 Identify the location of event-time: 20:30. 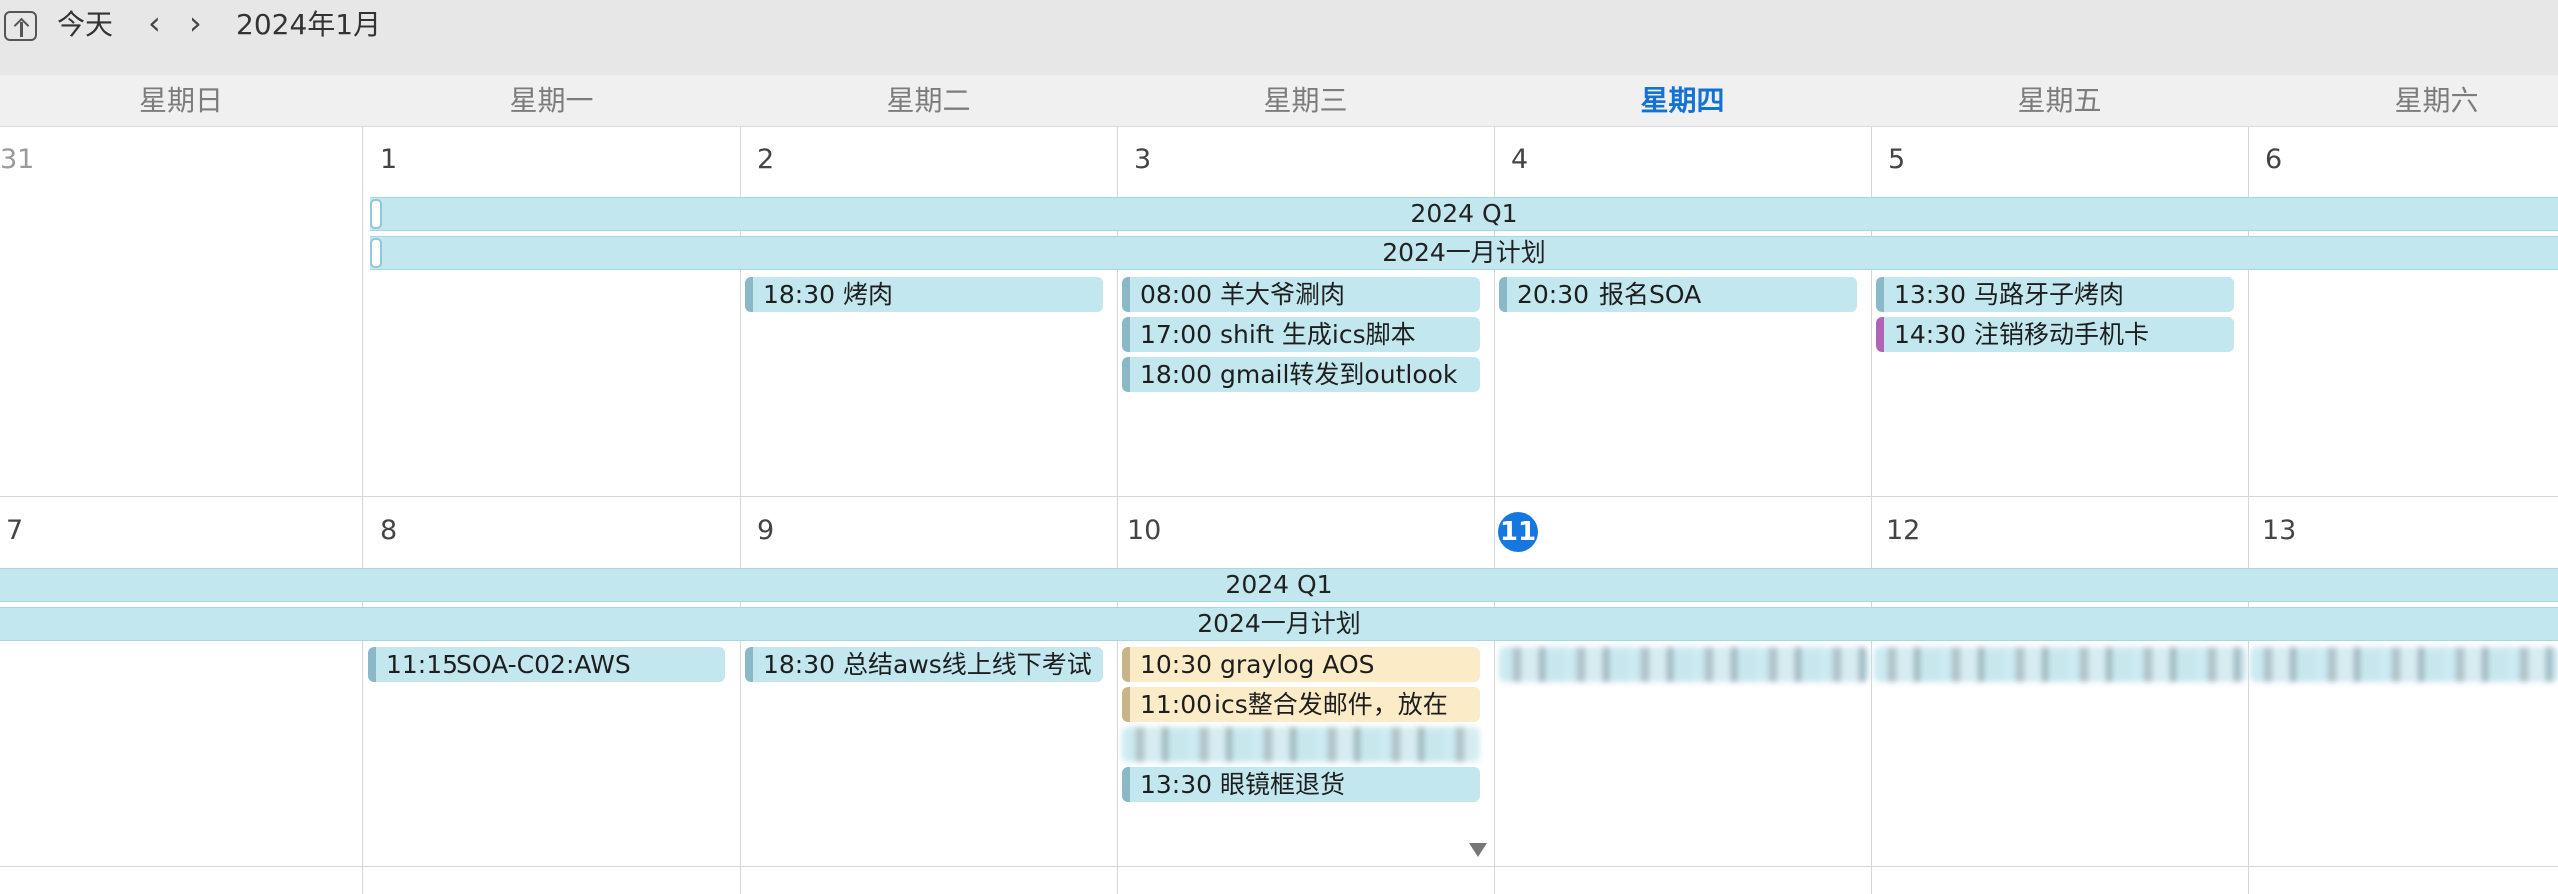
(1553, 294).